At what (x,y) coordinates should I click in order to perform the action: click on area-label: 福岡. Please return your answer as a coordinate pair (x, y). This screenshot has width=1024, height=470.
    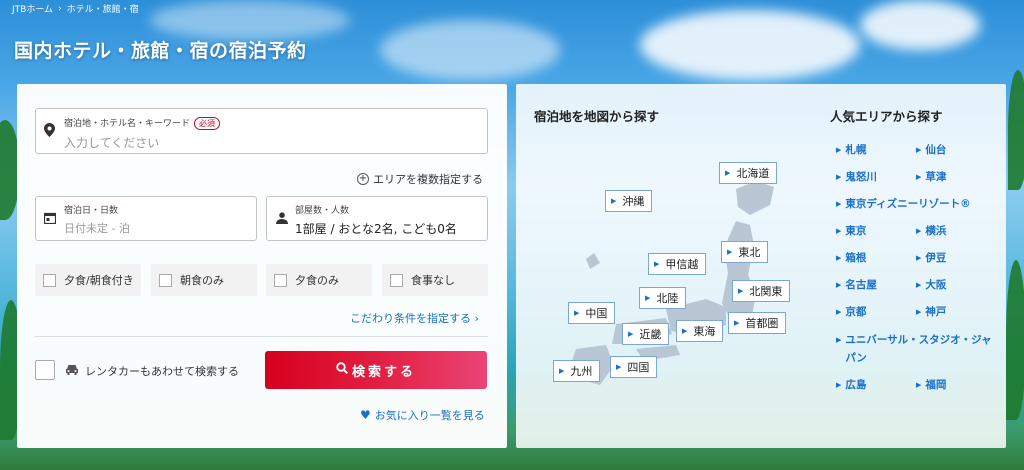
    Looking at the image, I should click on (936, 385).